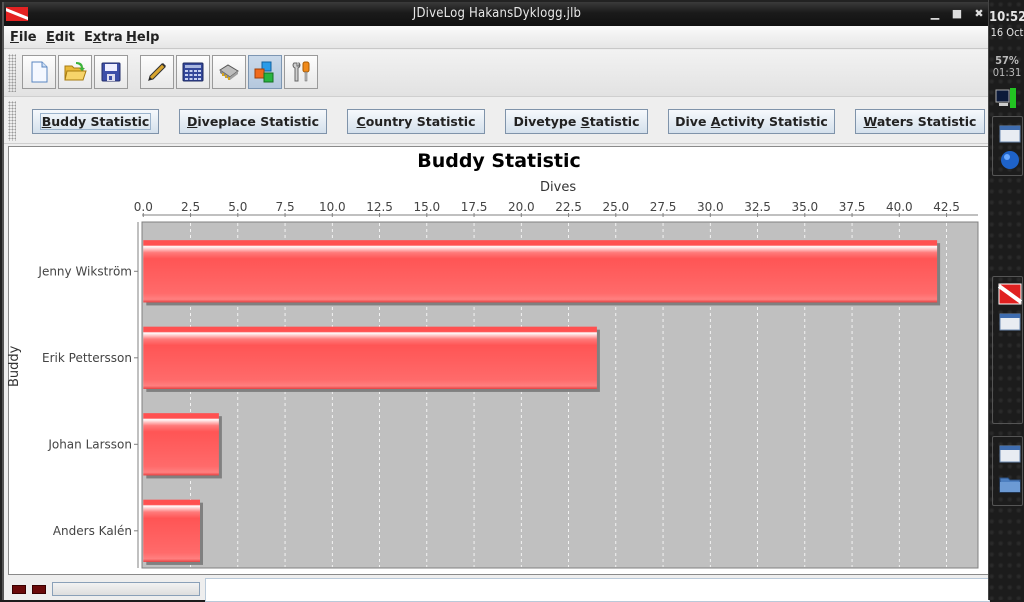 The width and height of the screenshot is (1024, 602). Describe the element at coordinates (1010, 294) in the screenshot. I see `jdivelog-taskbar-icon` at that location.